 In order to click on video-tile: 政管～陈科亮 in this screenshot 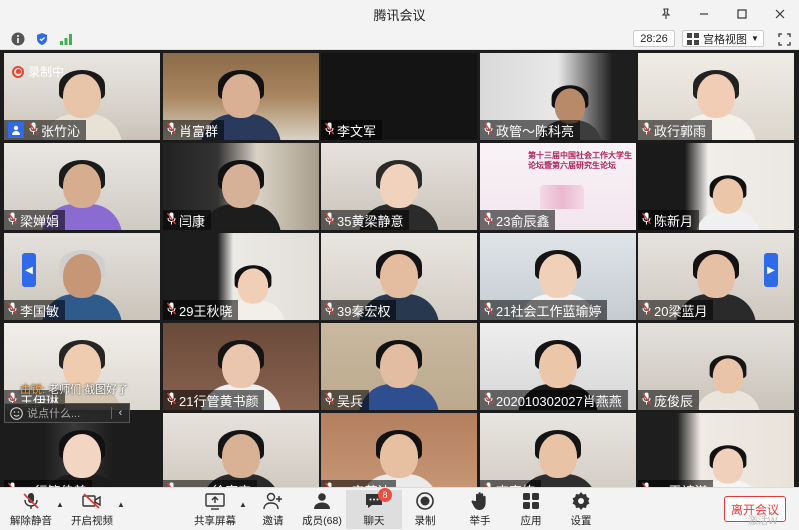, I will do `click(558, 96)`.